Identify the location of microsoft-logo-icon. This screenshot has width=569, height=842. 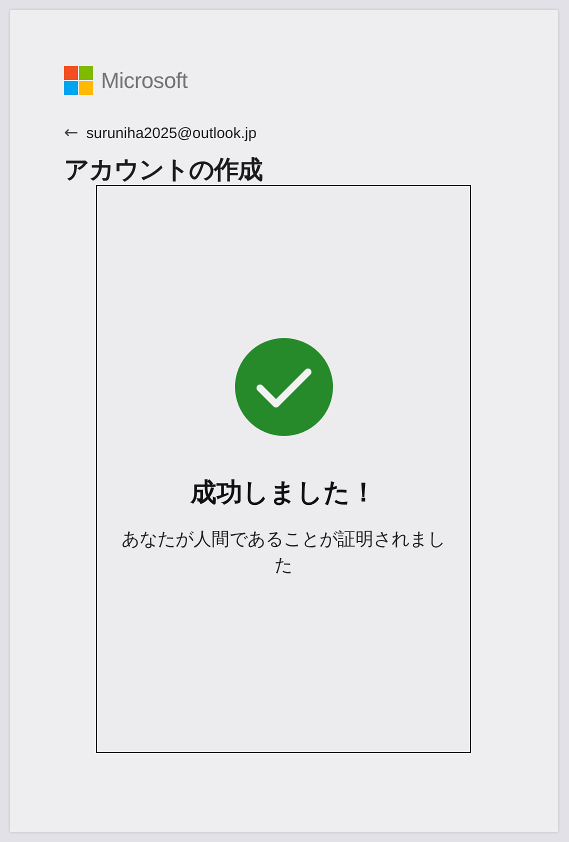
(78, 80).